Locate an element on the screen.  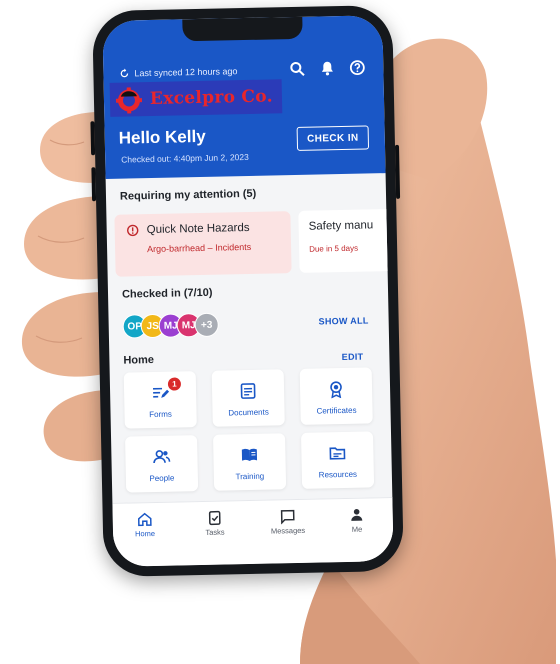
avatar-overflow-count: +3 is located at coordinates (206, 325).